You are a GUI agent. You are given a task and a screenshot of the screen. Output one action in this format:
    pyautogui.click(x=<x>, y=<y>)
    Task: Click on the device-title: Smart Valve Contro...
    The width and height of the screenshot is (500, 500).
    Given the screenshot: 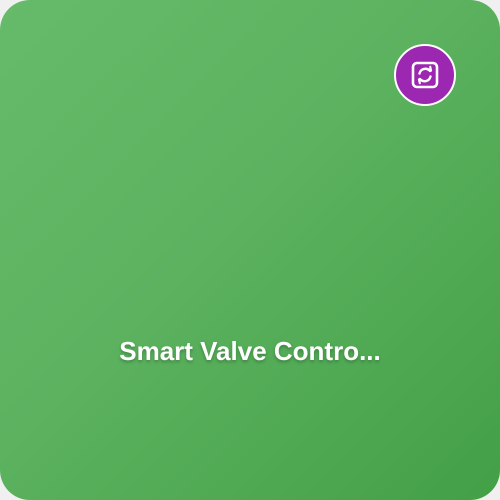 What is the action you would take?
    pyautogui.click(x=250, y=351)
    